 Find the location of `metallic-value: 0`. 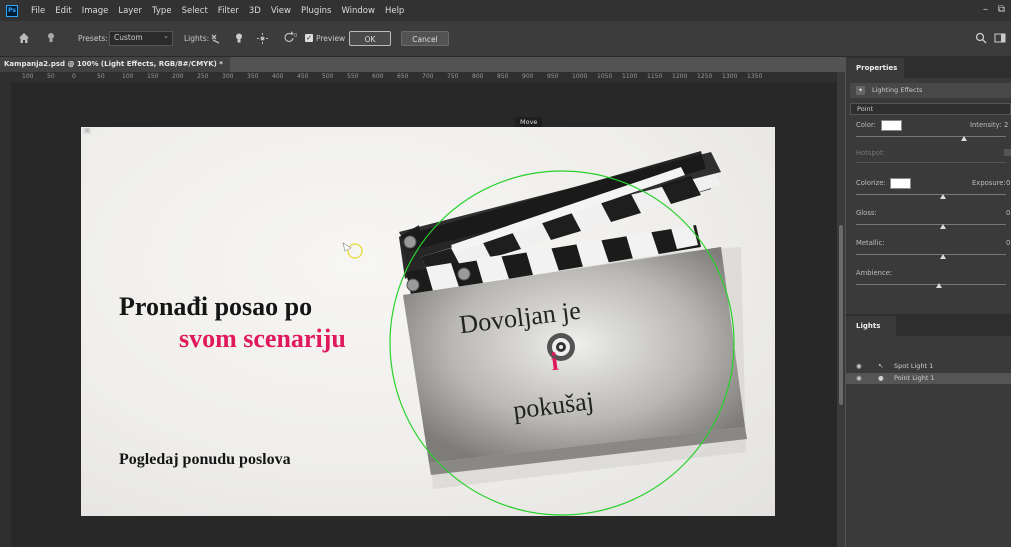

metallic-value: 0 is located at coordinates (1008, 243).